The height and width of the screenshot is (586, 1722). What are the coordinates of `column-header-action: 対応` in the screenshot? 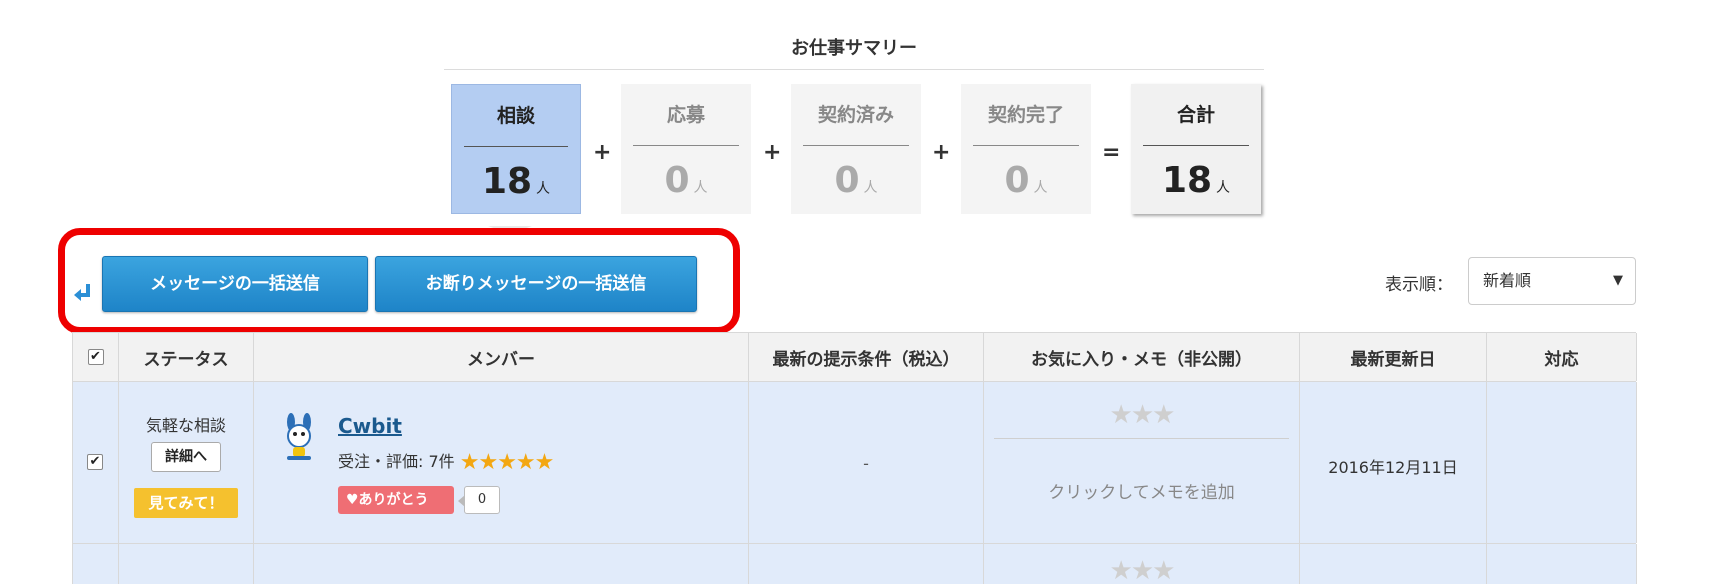 It's located at (1562, 357).